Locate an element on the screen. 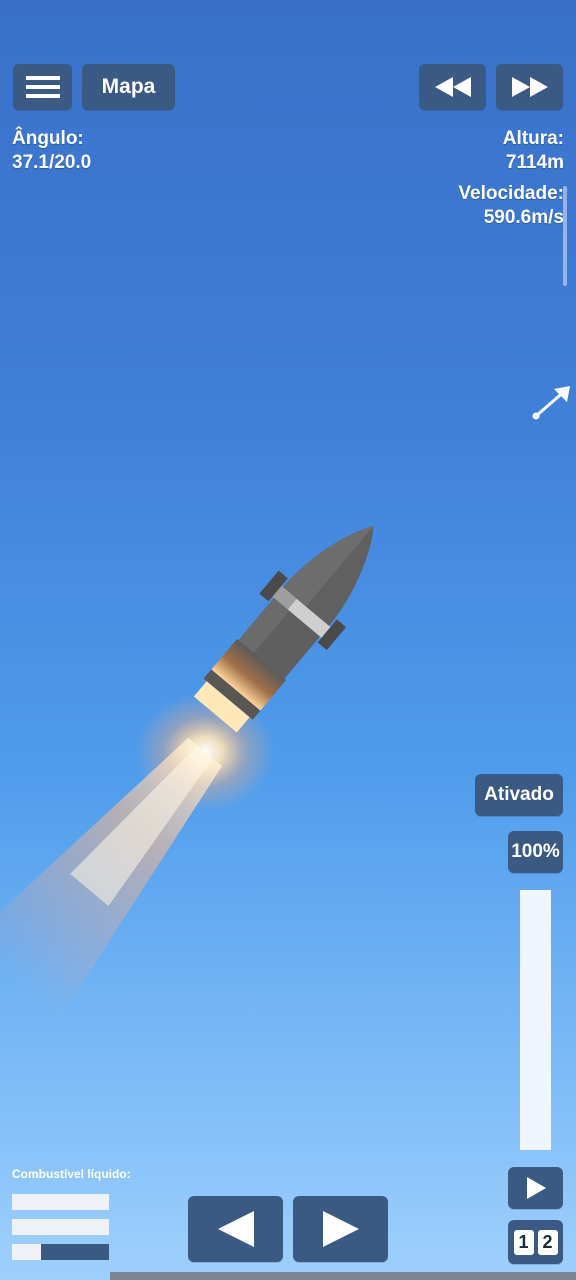 This screenshot has width=576, height=1280. stage-number-1: 1 is located at coordinates (523, 1242).